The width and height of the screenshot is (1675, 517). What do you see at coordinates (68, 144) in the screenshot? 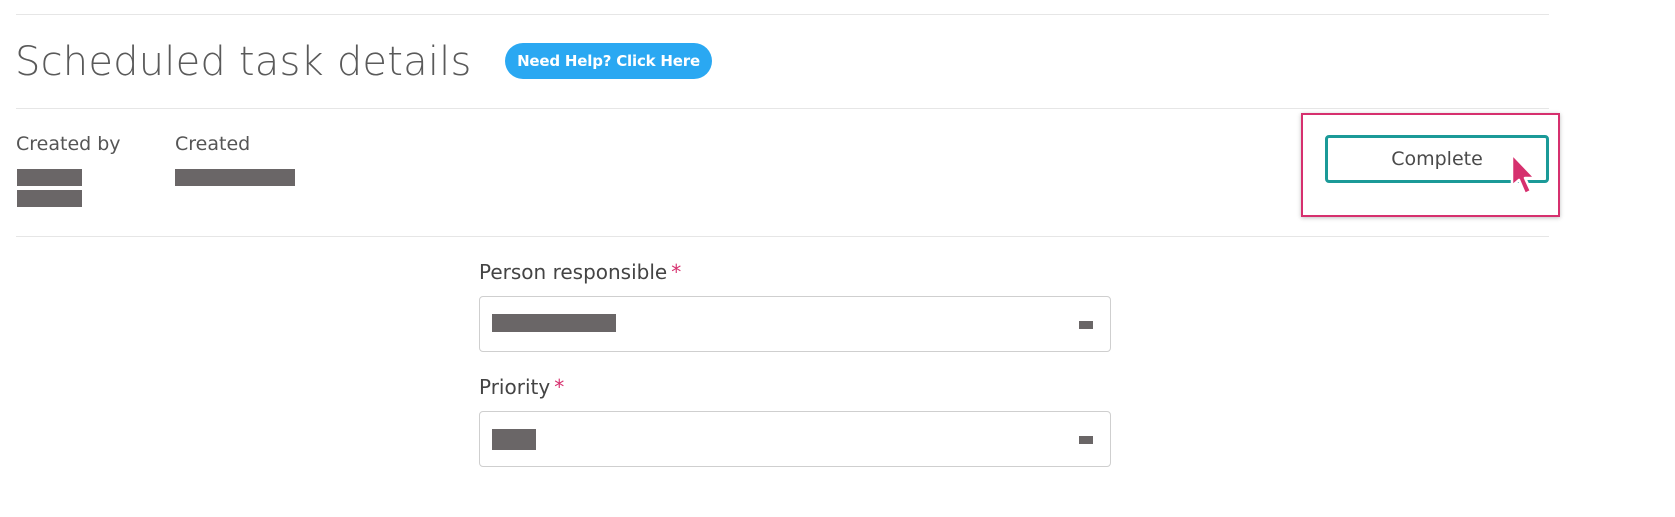
I see `created-by-label: Created by` at bounding box center [68, 144].